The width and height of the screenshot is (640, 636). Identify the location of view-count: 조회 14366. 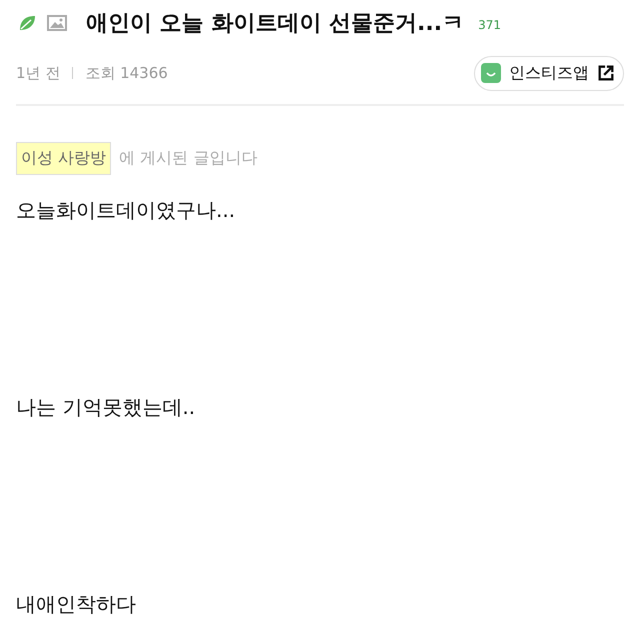
(126, 73).